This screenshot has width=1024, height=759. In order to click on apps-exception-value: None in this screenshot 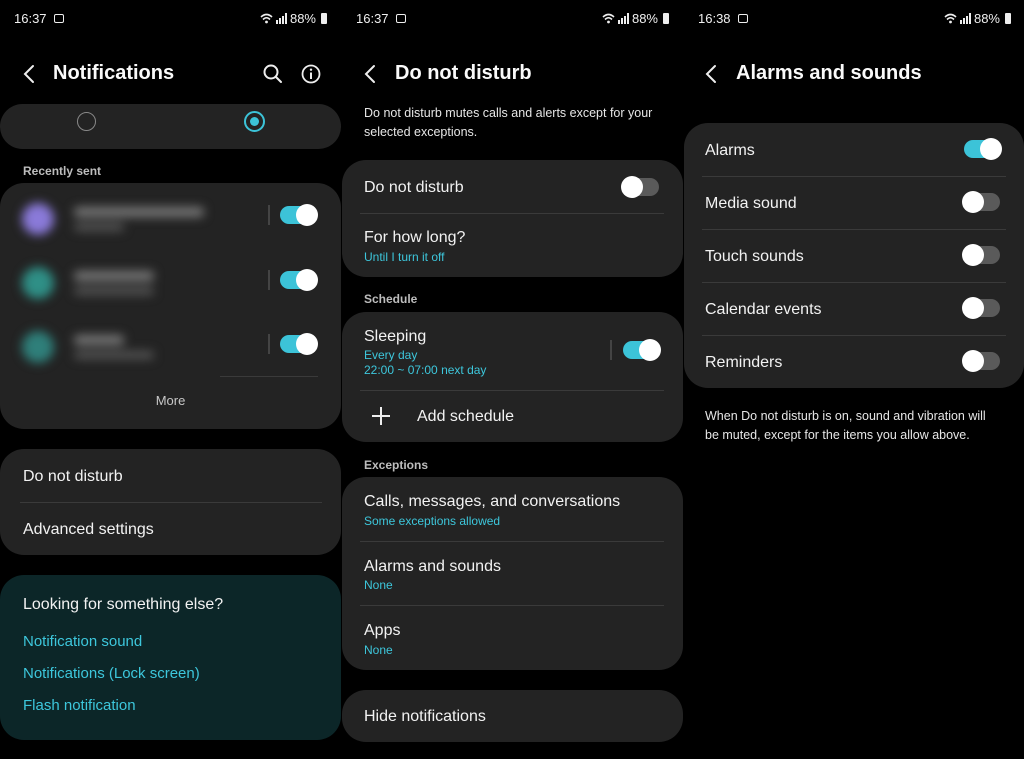, I will do `click(378, 650)`.